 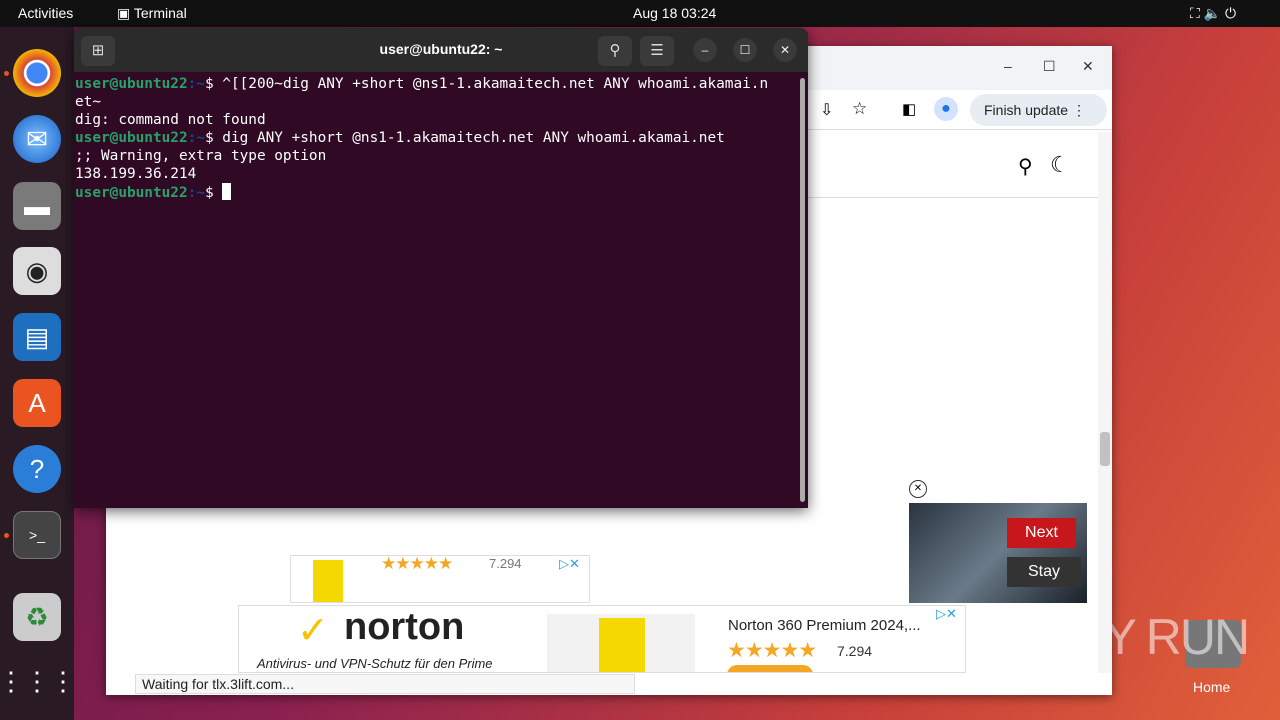 What do you see at coordinates (45, 13) in the screenshot?
I see `activities-button: Activities` at bounding box center [45, 13].